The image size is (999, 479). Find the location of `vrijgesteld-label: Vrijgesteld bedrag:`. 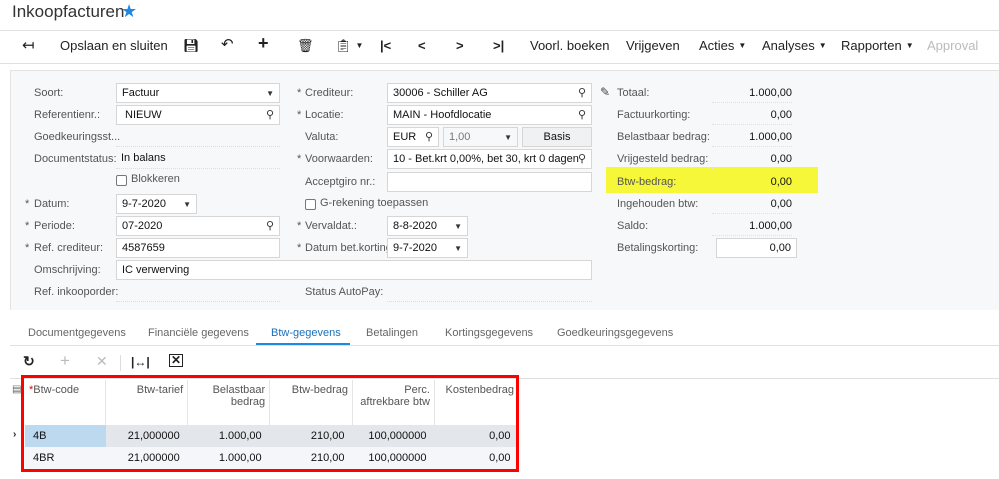

vrijgesteld-label: Vrijgesteld bedrag: is located at coordinates (663, 159).